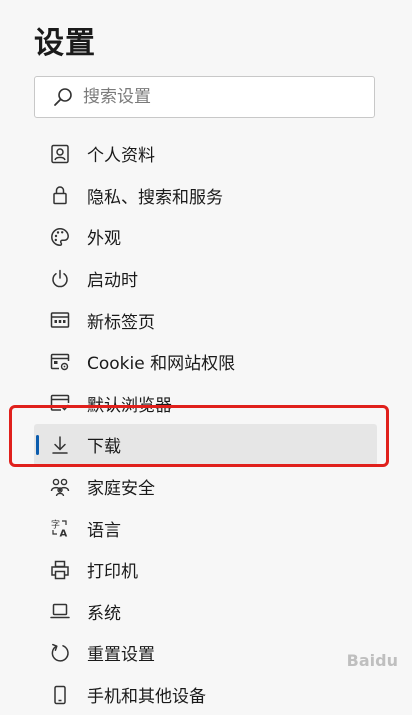 Image resolution: width=412 pixels, height=715 pixels. Describe the element at coordinates (60, 320) in the screenshot. I see `new-tab-icon` at that location.